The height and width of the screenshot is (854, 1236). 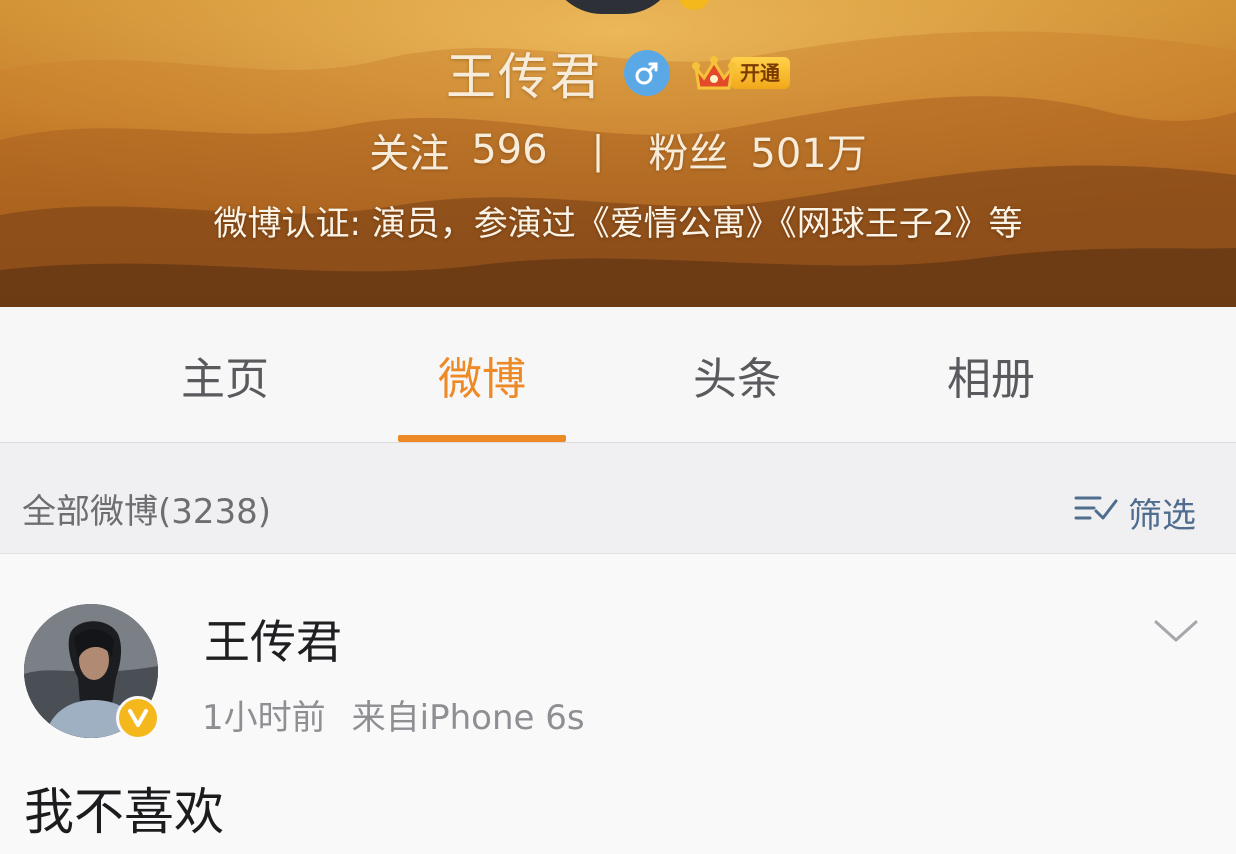 I want to click on filter-bar: 全部微博(3238) 筛选, so click(x=618, y=498).